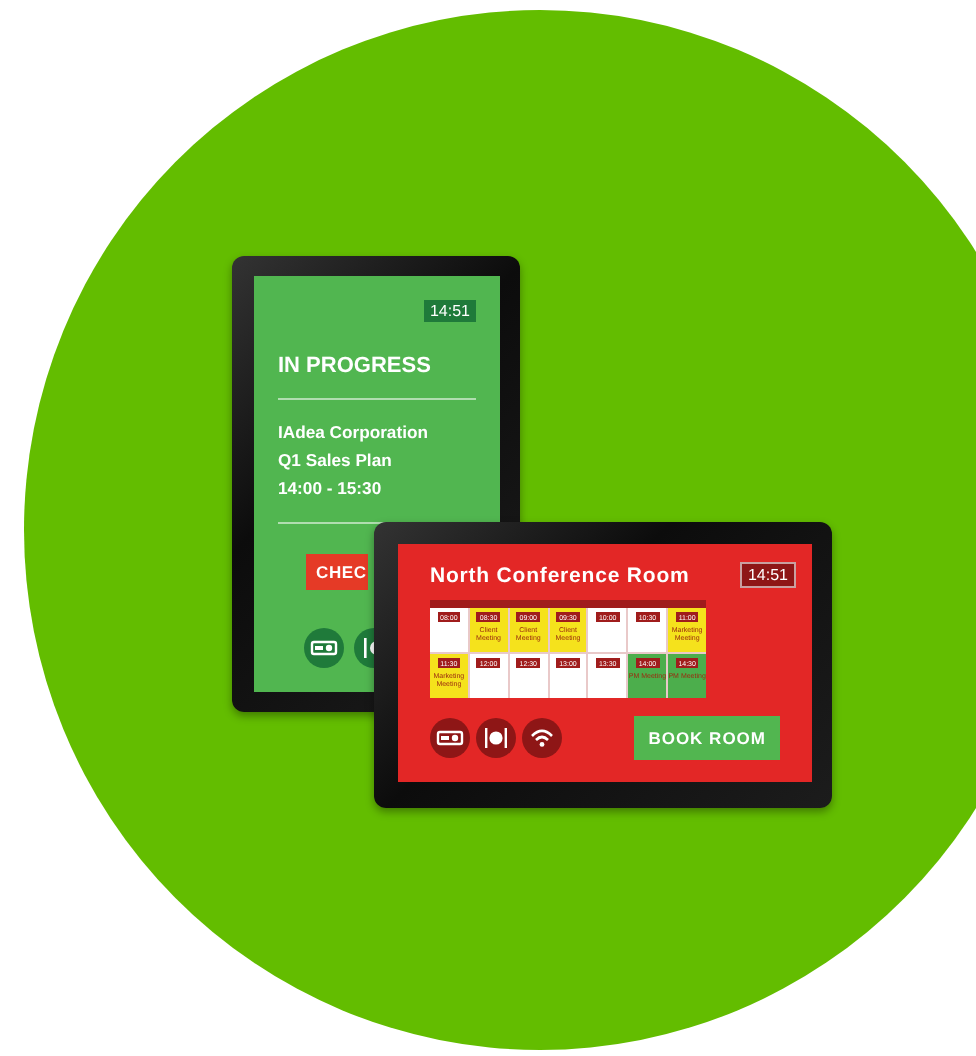  What do you see at coordinates (560, 575) in the screenshot?
I see `room-title: North Conference Room` at bounding box center [560, 575].